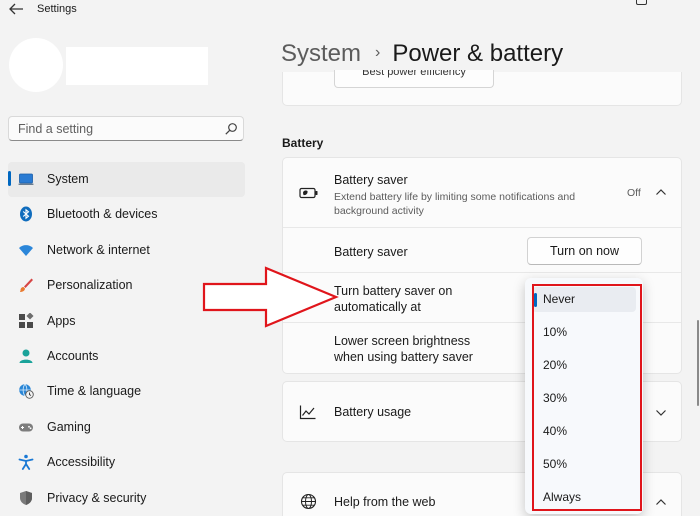 The image size is (700, 516). What do you see at coordinates (126, 356) in the screenshot?
I see `sidebar-item-accounts: Accounts` at bounding box center [126, 356].